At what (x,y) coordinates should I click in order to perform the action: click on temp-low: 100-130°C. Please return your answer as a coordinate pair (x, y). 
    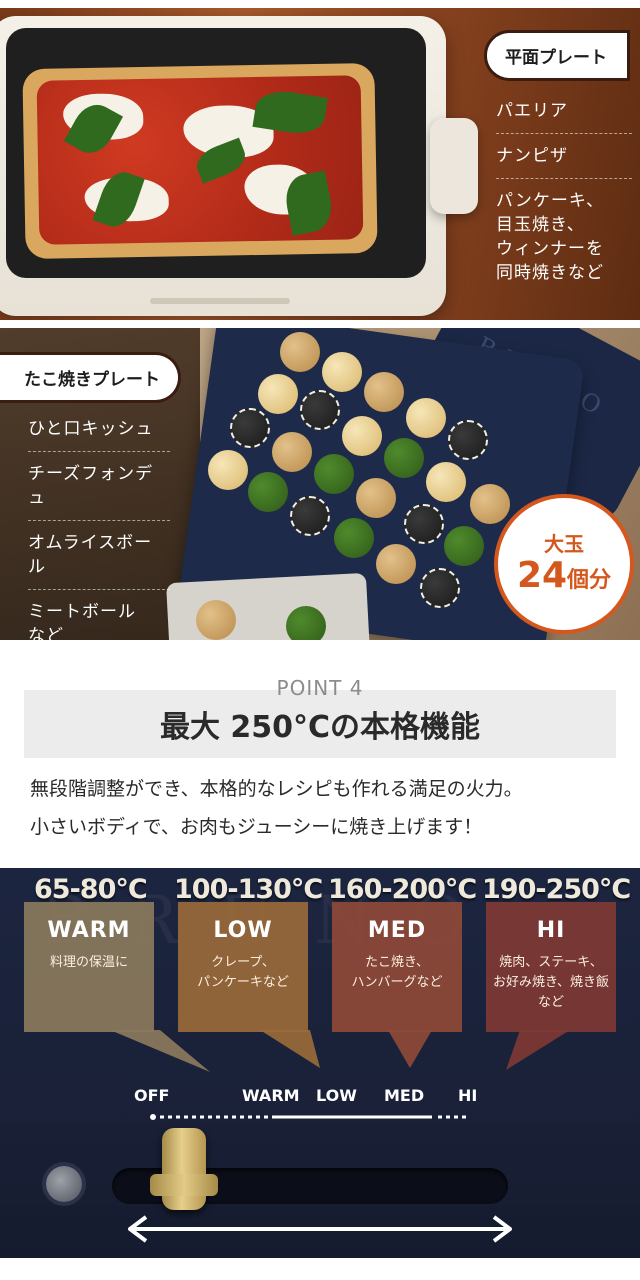
    Looking at the image, I should click on (248, 889).